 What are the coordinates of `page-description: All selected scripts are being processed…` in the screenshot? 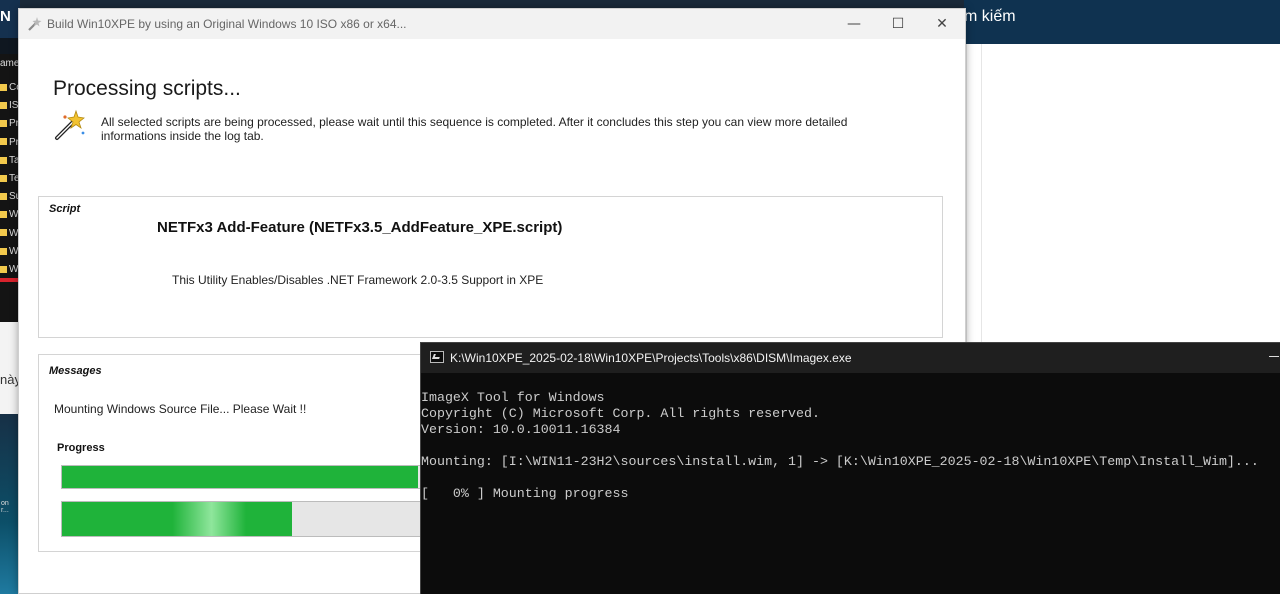 It's located at (474, 129).